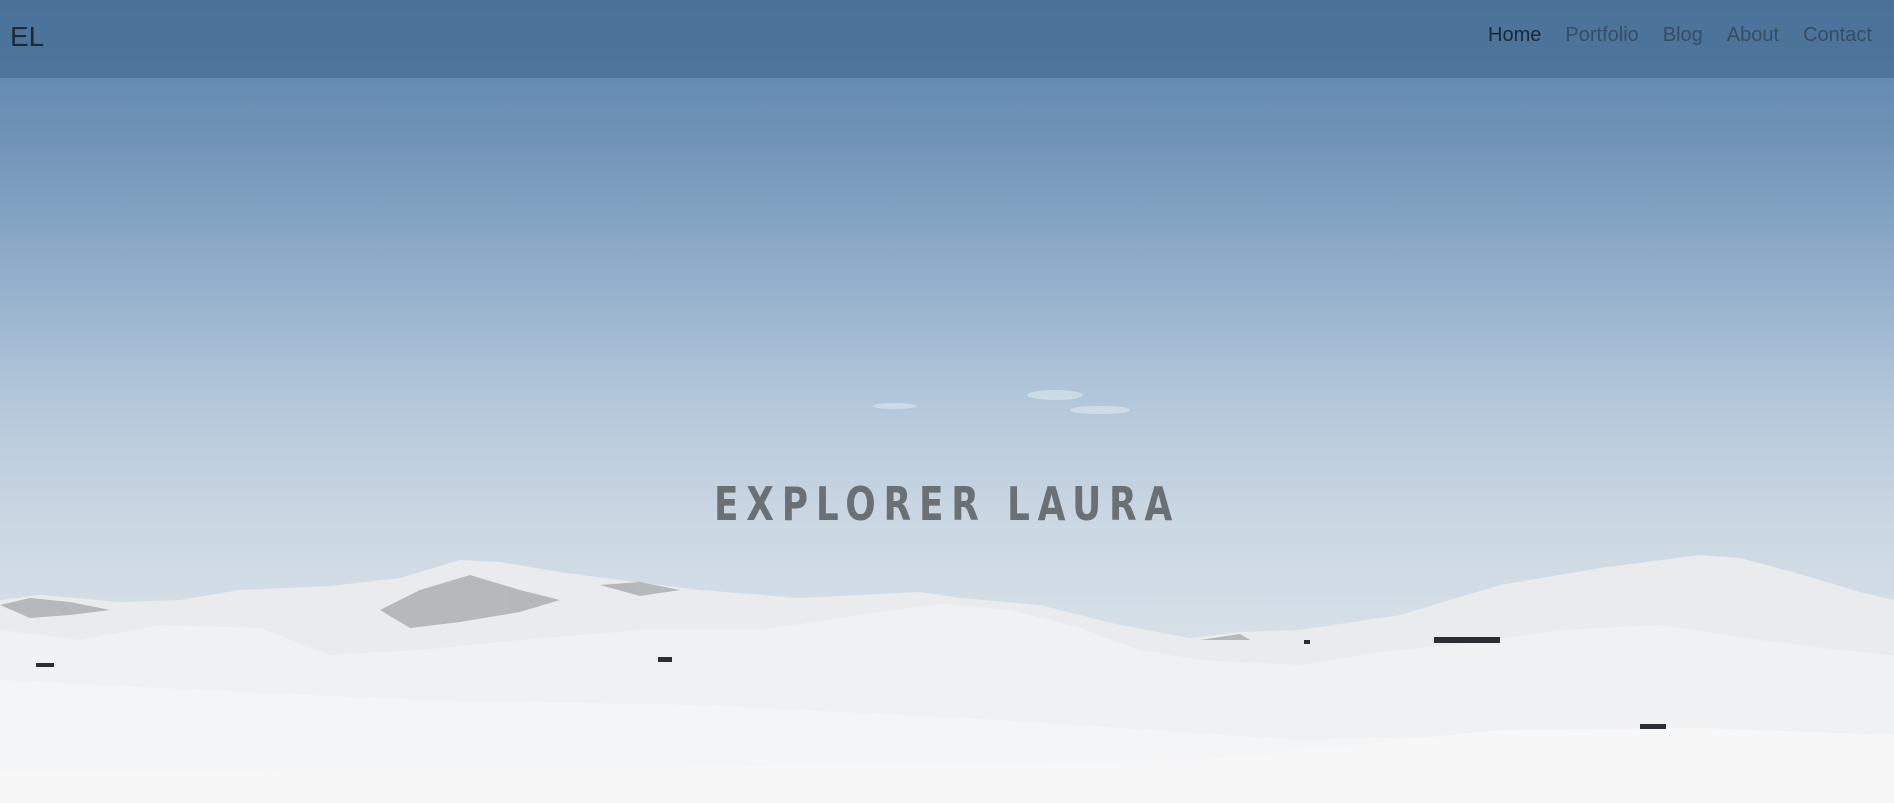  Describe the element at coordinates (947, 504) in the screenshot. I see `hero-title: EXPLORER LAURA` at that location.